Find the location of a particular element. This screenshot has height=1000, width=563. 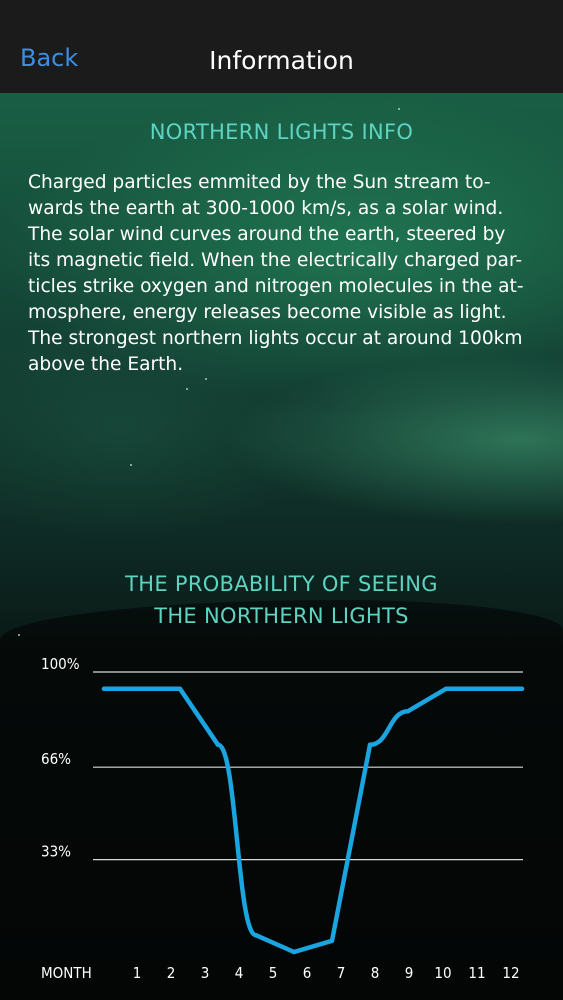

x-tick-label: 8 is located at coordinates (375, 973).